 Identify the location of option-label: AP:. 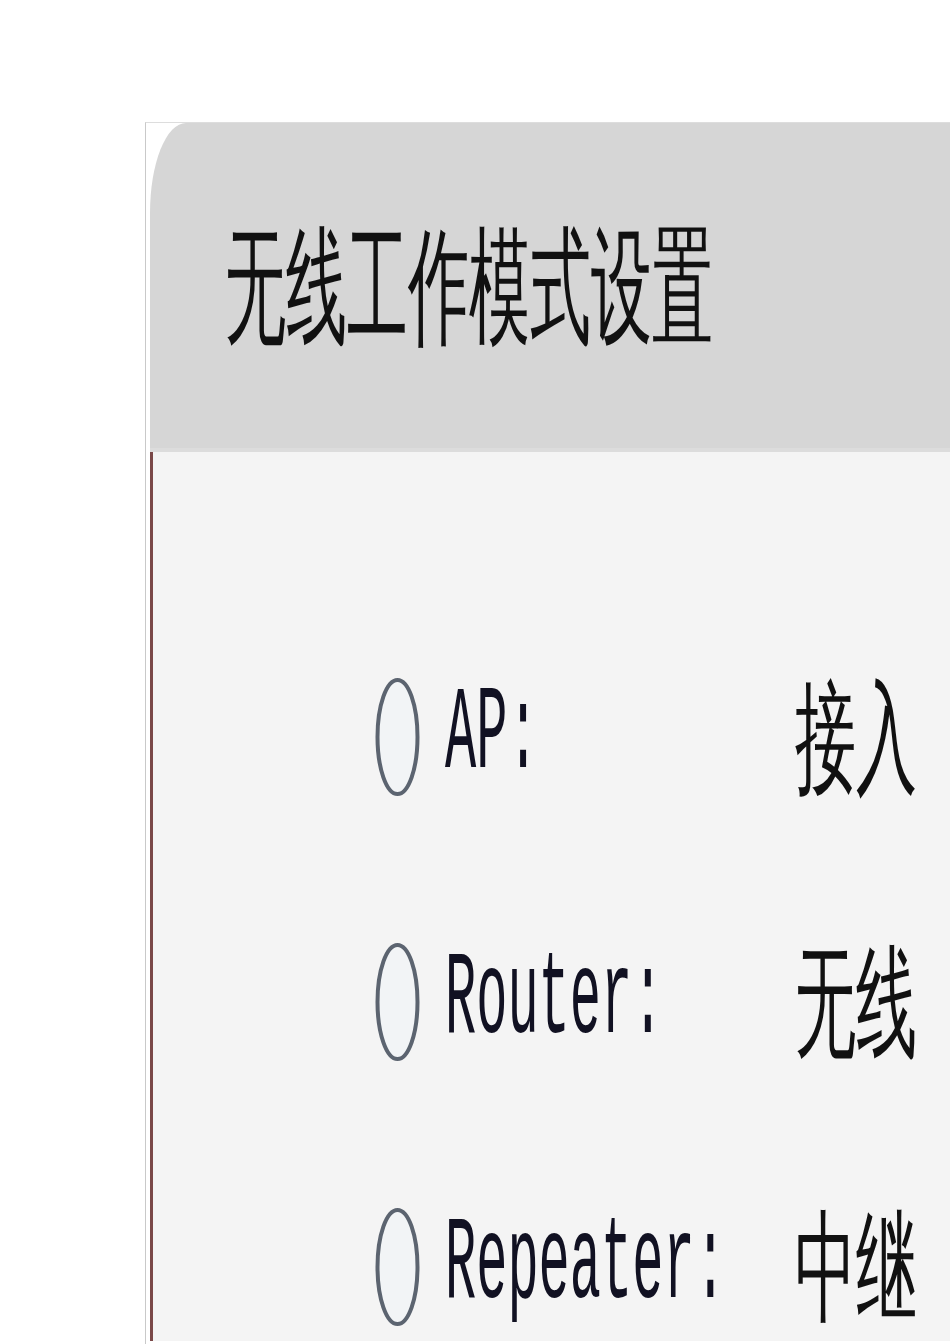
(492, 736).